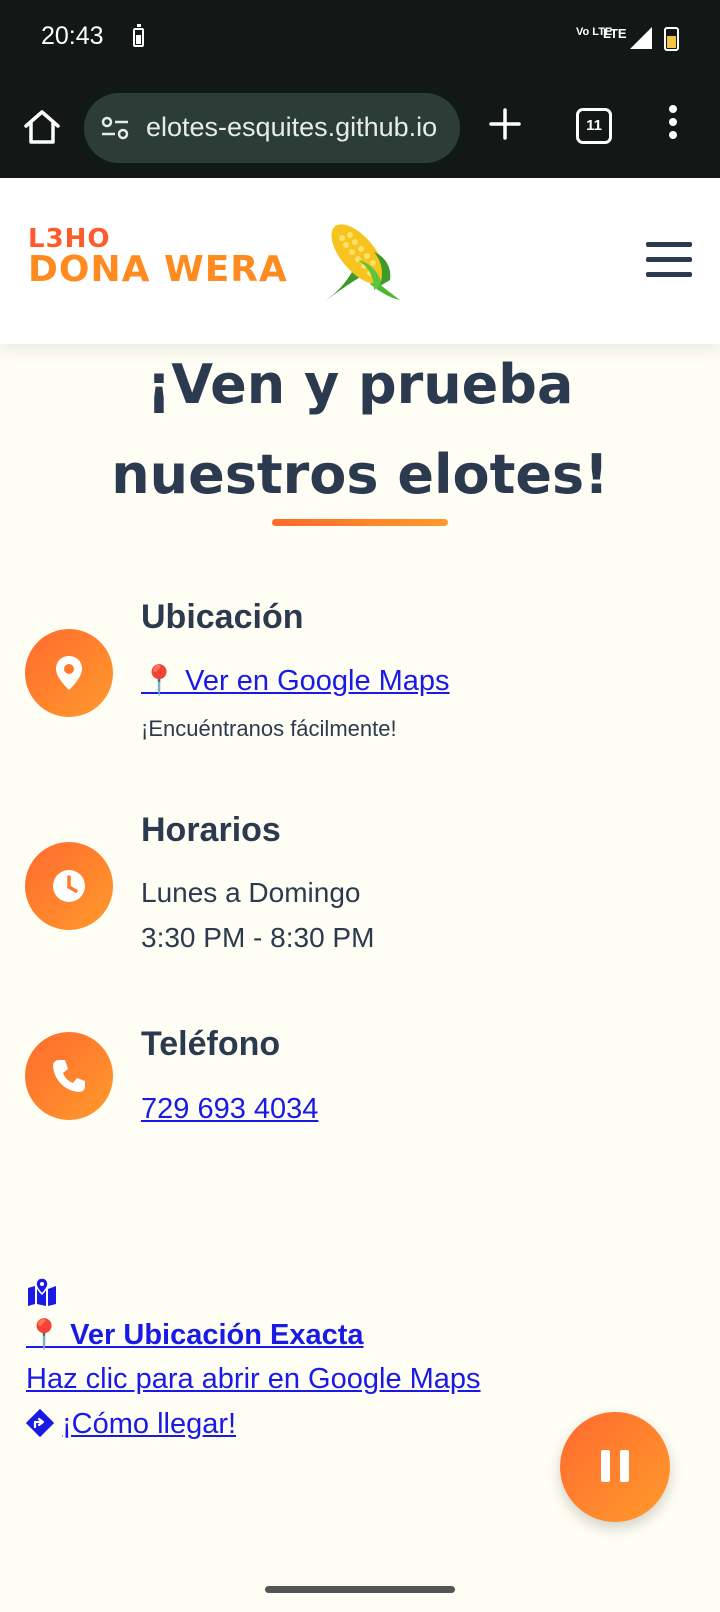 The image size is (720, 1612). I want to click on logo-line2: DONA WERA, so click(158, 269).